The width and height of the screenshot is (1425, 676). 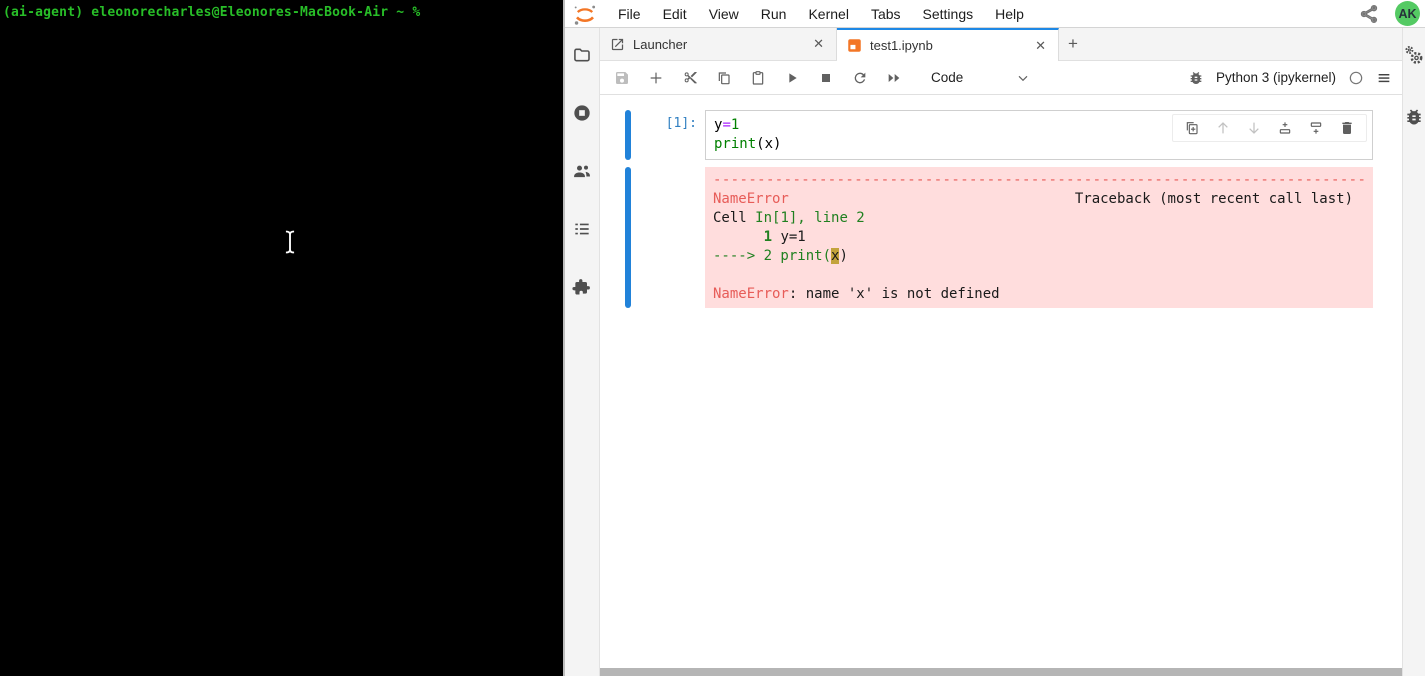 I want to click on output-prompt-spacer, so click(x=668, y=237).